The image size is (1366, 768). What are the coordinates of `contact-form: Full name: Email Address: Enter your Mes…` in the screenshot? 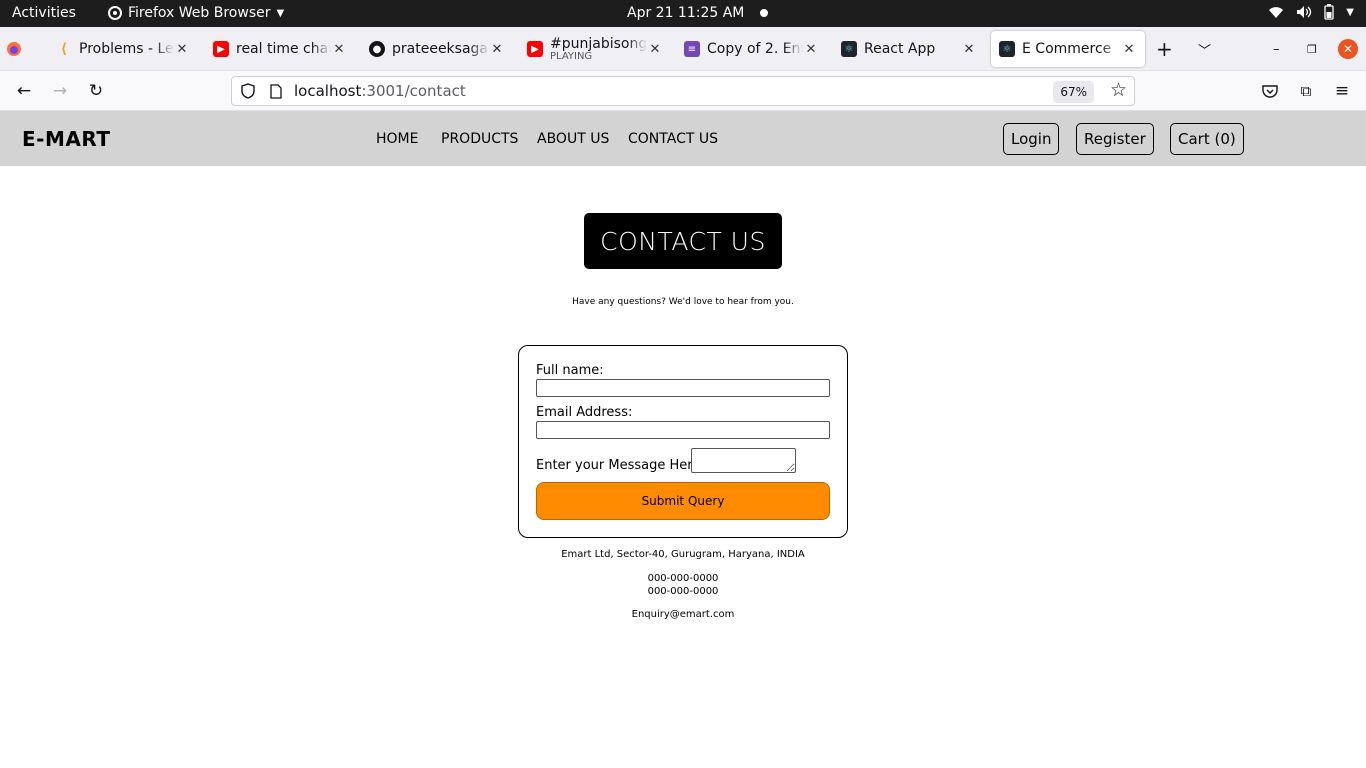 It's located at (683, 441).